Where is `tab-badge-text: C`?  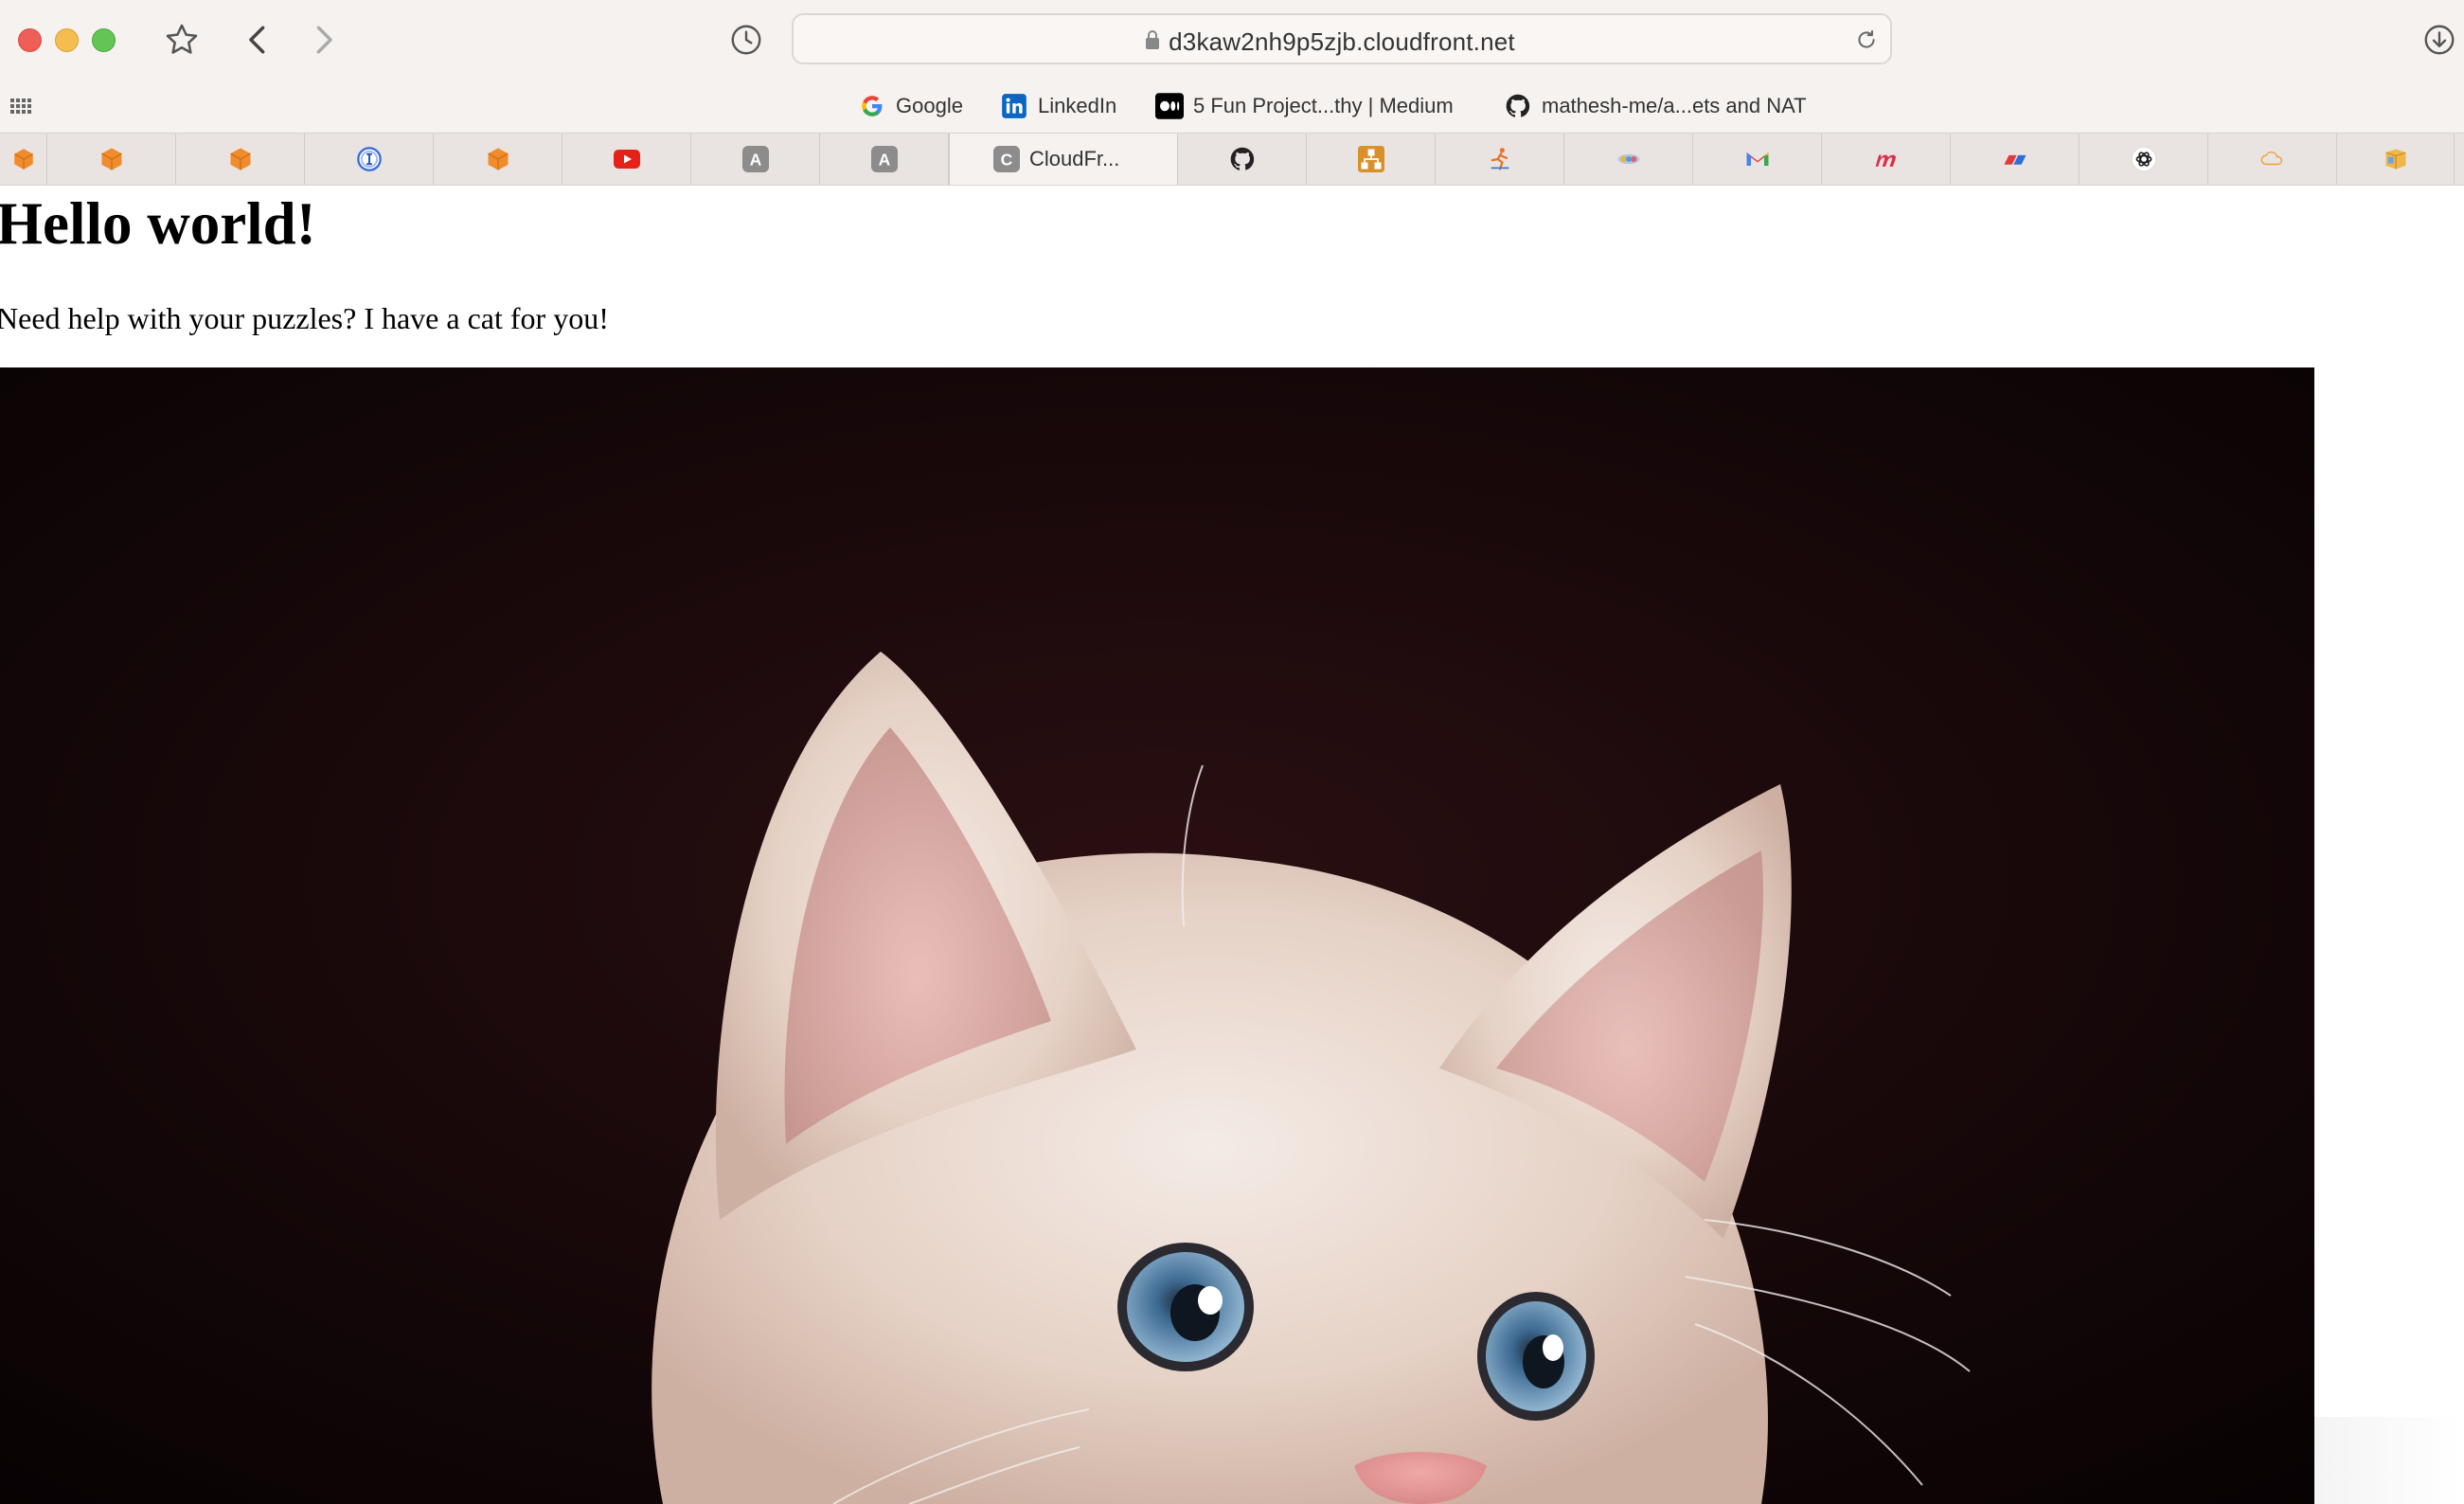 tab-badge-text: C is located at coordinates (1007, 160).